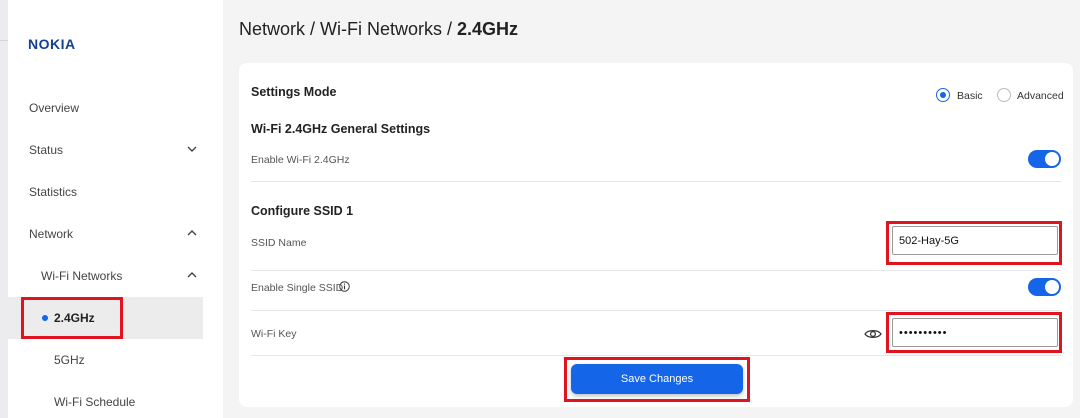  I want to click on sidebar-item-label: Wi-Fi Networks, so click(82, 276).